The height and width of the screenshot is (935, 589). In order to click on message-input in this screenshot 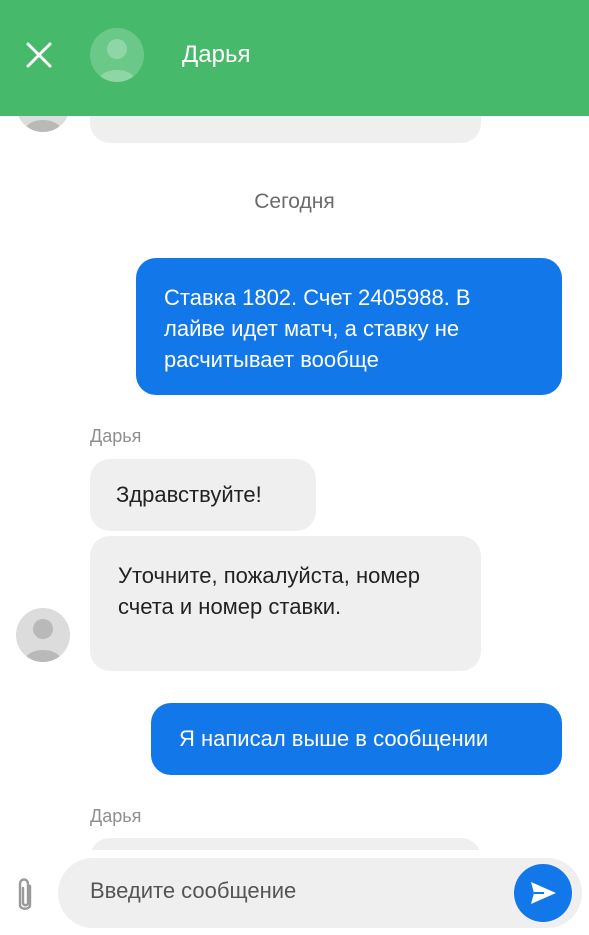, I will do `click(290, 891)`.